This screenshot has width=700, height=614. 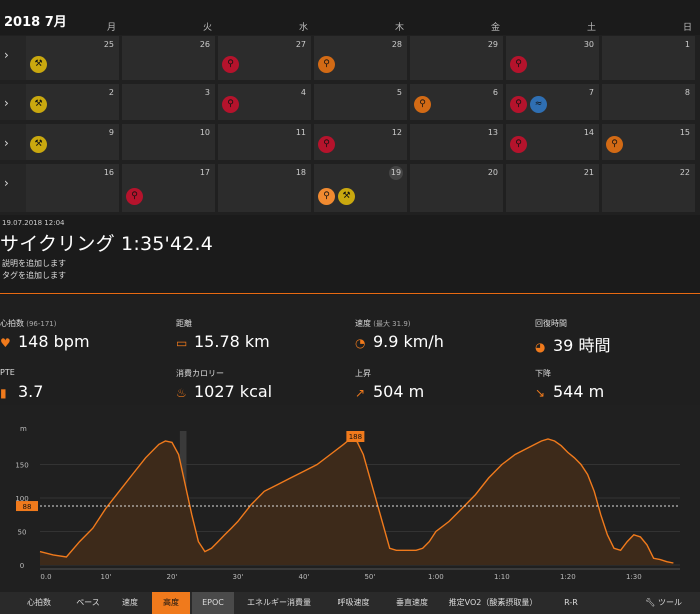 I want to click on stat-label: 心拍数 (96-171), so click(x=28, y=323).